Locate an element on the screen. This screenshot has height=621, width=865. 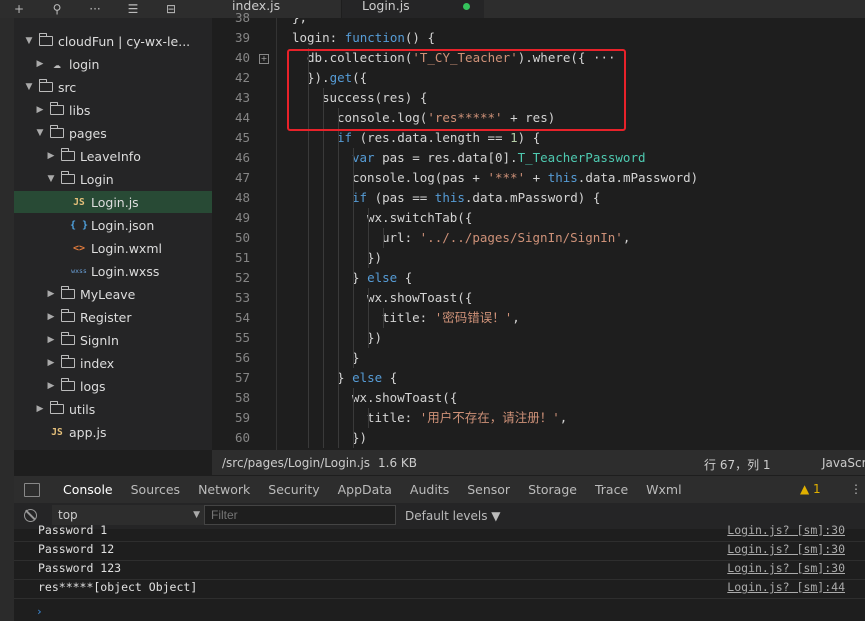
more-icon: ··· is located at coordinates (95, 9).